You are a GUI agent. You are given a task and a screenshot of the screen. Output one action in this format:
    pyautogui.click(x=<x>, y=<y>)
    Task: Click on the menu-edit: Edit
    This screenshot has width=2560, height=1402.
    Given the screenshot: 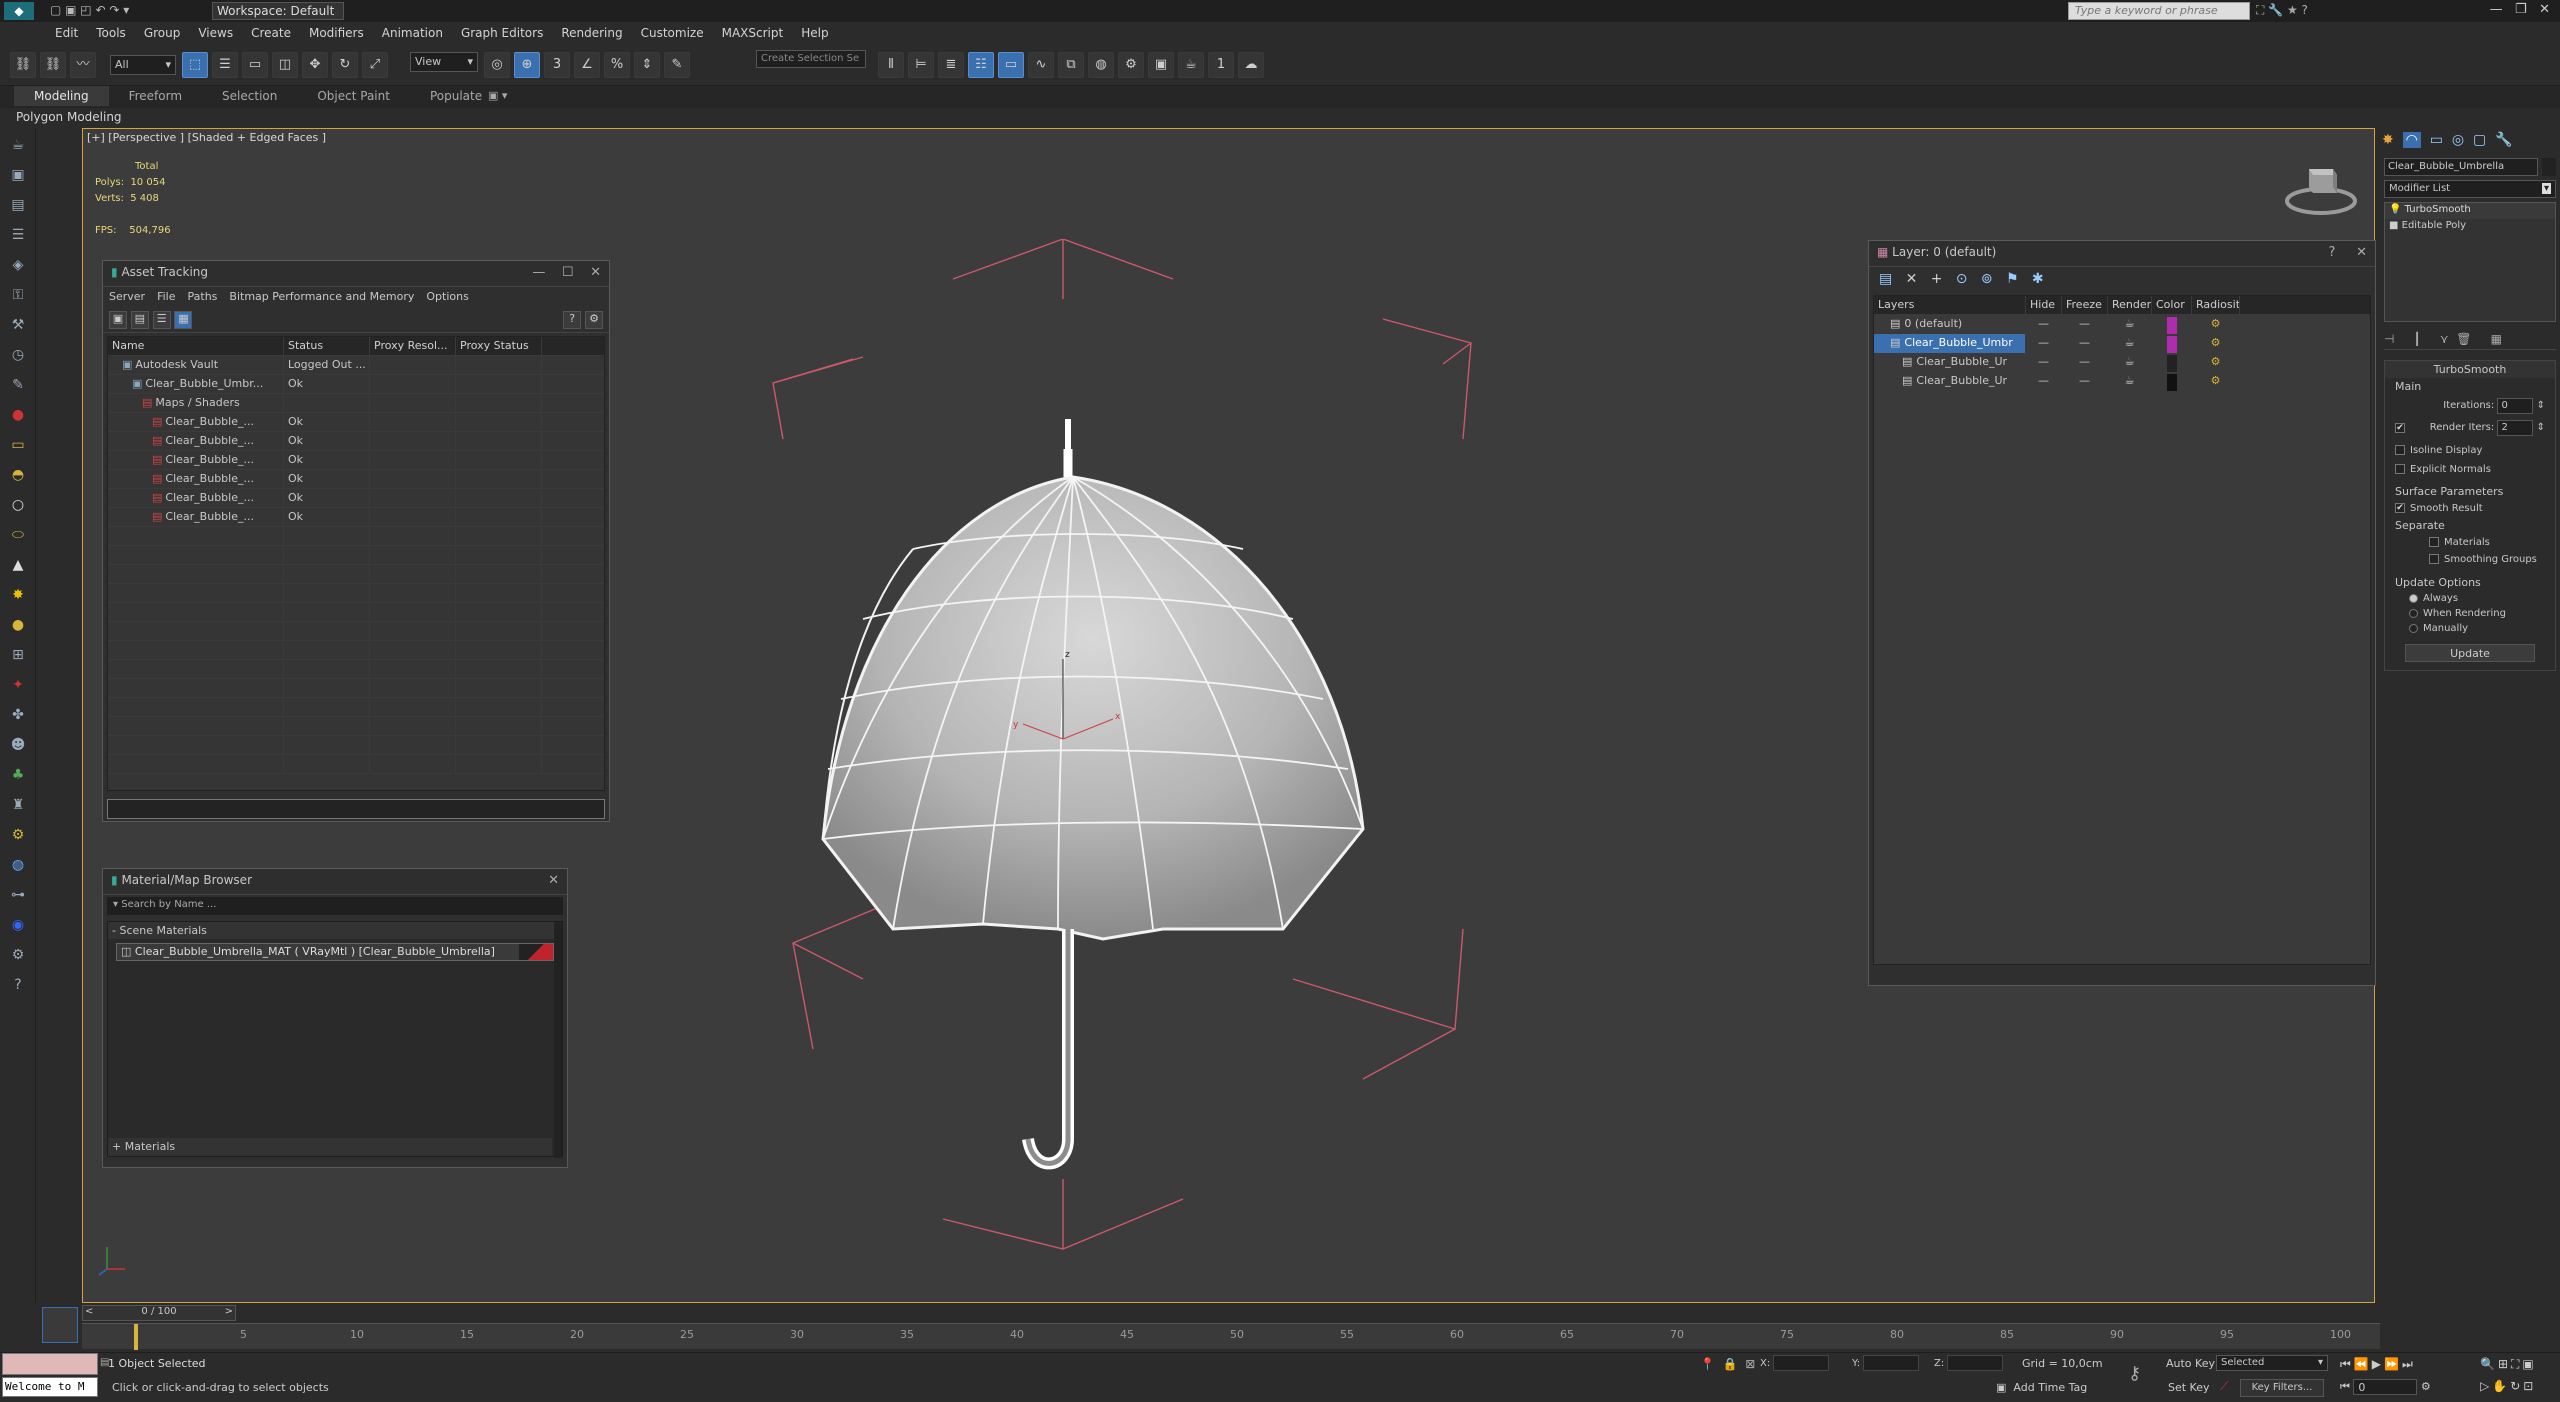 What is the action you would take?
    pyautogui.click(x=66, y=34)
    